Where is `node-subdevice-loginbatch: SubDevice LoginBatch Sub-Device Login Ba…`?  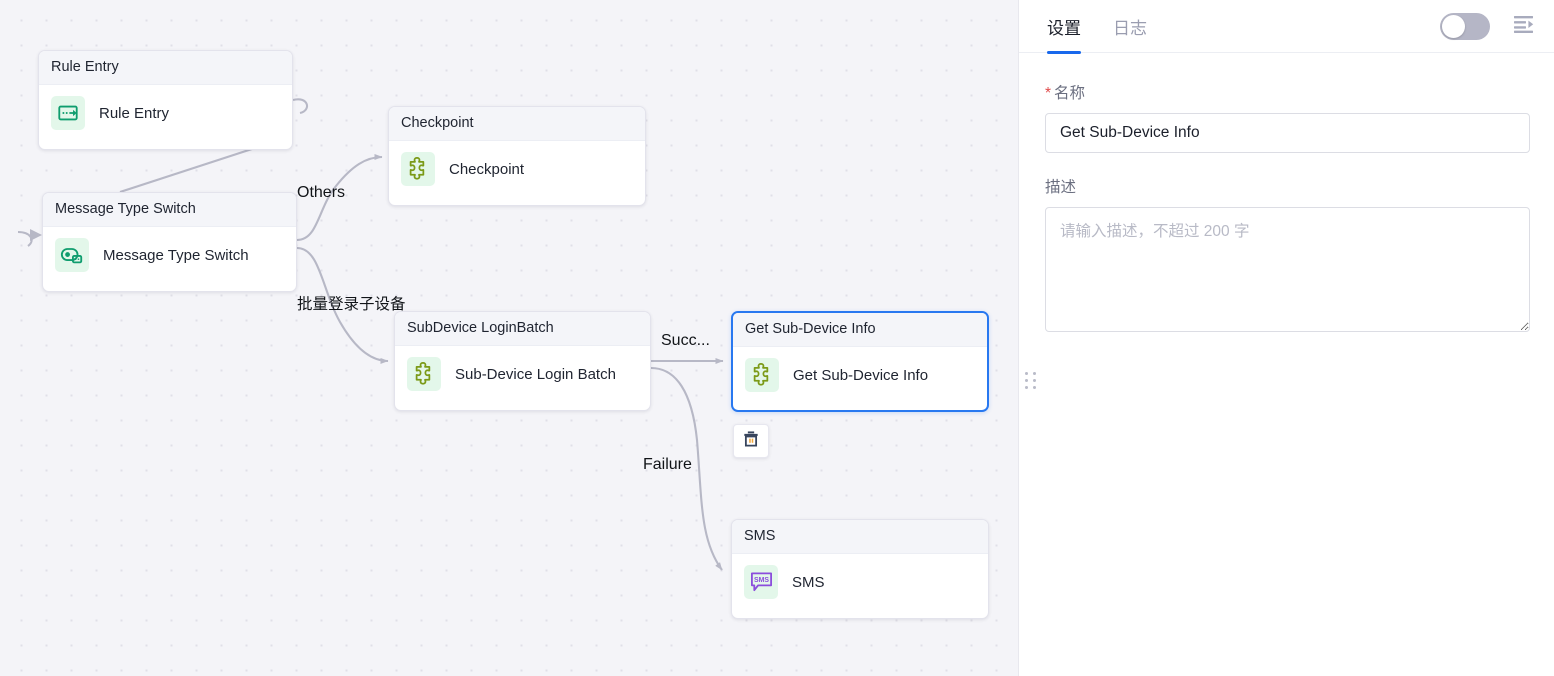
node-subdevice-loginbatch: SubDevice LoginBatch Sub-Device Login Ba… is located at coordinates (522, 361).